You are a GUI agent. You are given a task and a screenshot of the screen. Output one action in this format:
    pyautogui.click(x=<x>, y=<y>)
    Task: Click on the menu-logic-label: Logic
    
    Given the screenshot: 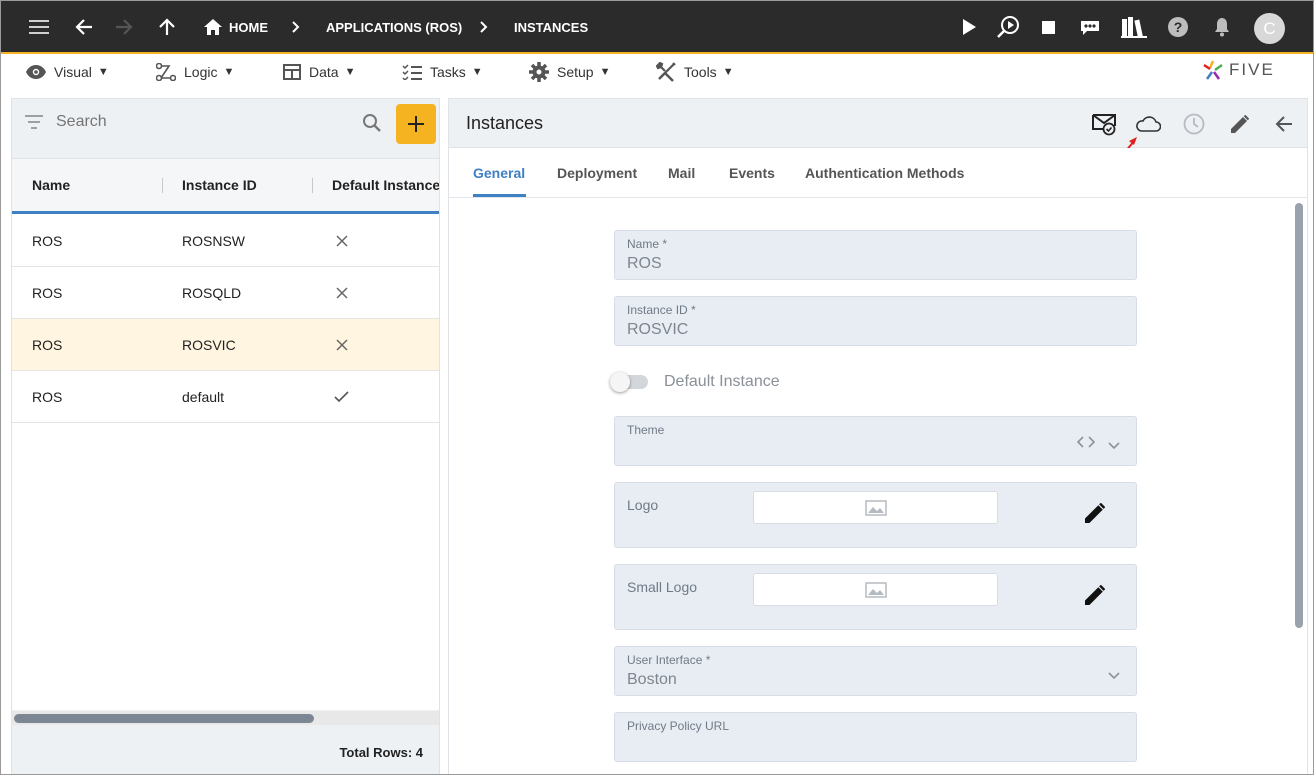 What is the action you would take?
    pyautogui.click(x=201, y=72)
    